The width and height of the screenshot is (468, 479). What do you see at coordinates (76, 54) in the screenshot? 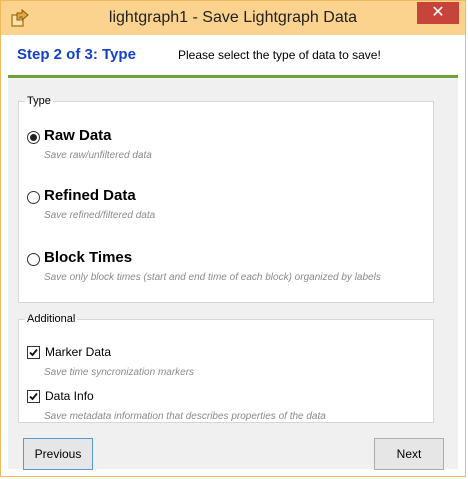
I see `step-title: Step 2 of 3: Type` at bounding box center [76, 54].